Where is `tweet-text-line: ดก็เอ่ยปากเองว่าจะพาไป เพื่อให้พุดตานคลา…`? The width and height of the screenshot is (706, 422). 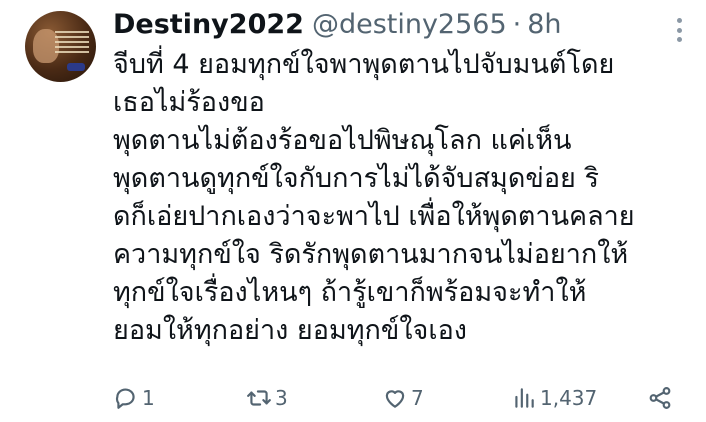
tweet-text-line: ดก็เอ่ยปากเองว่าจะพาไป เพื่อให้พุดตานคลา… is located at coordinates (374, 216).